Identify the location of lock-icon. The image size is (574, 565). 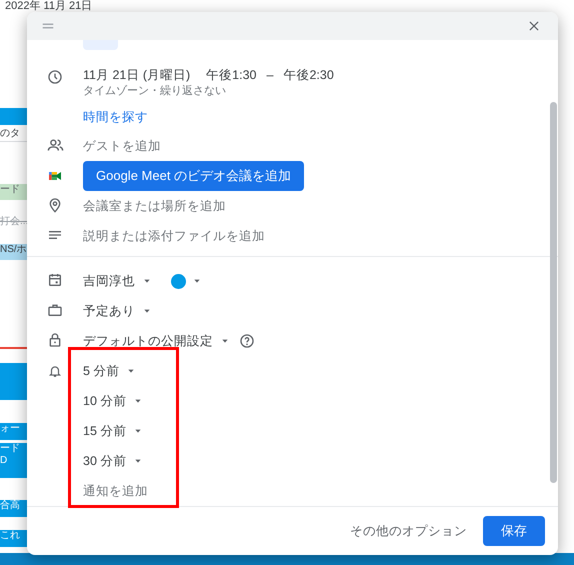
(55, 340).